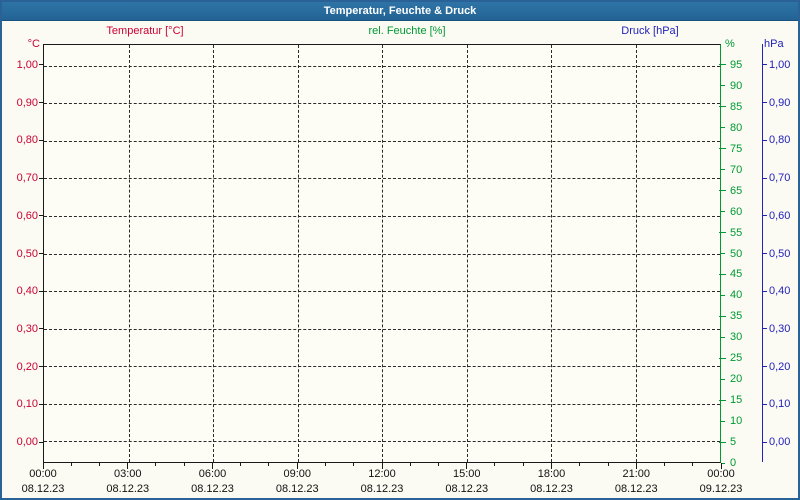 This screenshot has width=800, height=500. I want to click on left-axis-label: 0,20, so click(27, 366).